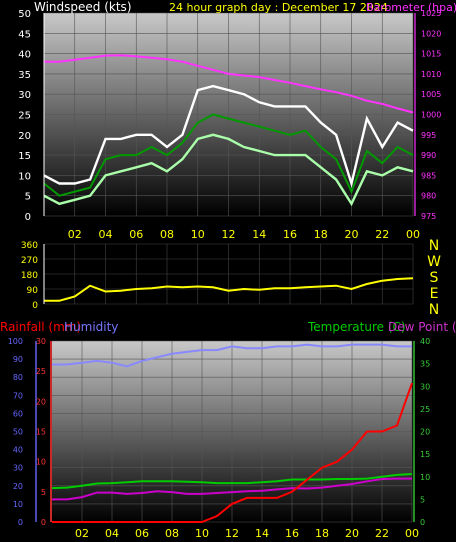 Image resolution: width=456 pixels, height=542 pixels. I want to click on windspeed-tick-label: 35, so click(24, 75).